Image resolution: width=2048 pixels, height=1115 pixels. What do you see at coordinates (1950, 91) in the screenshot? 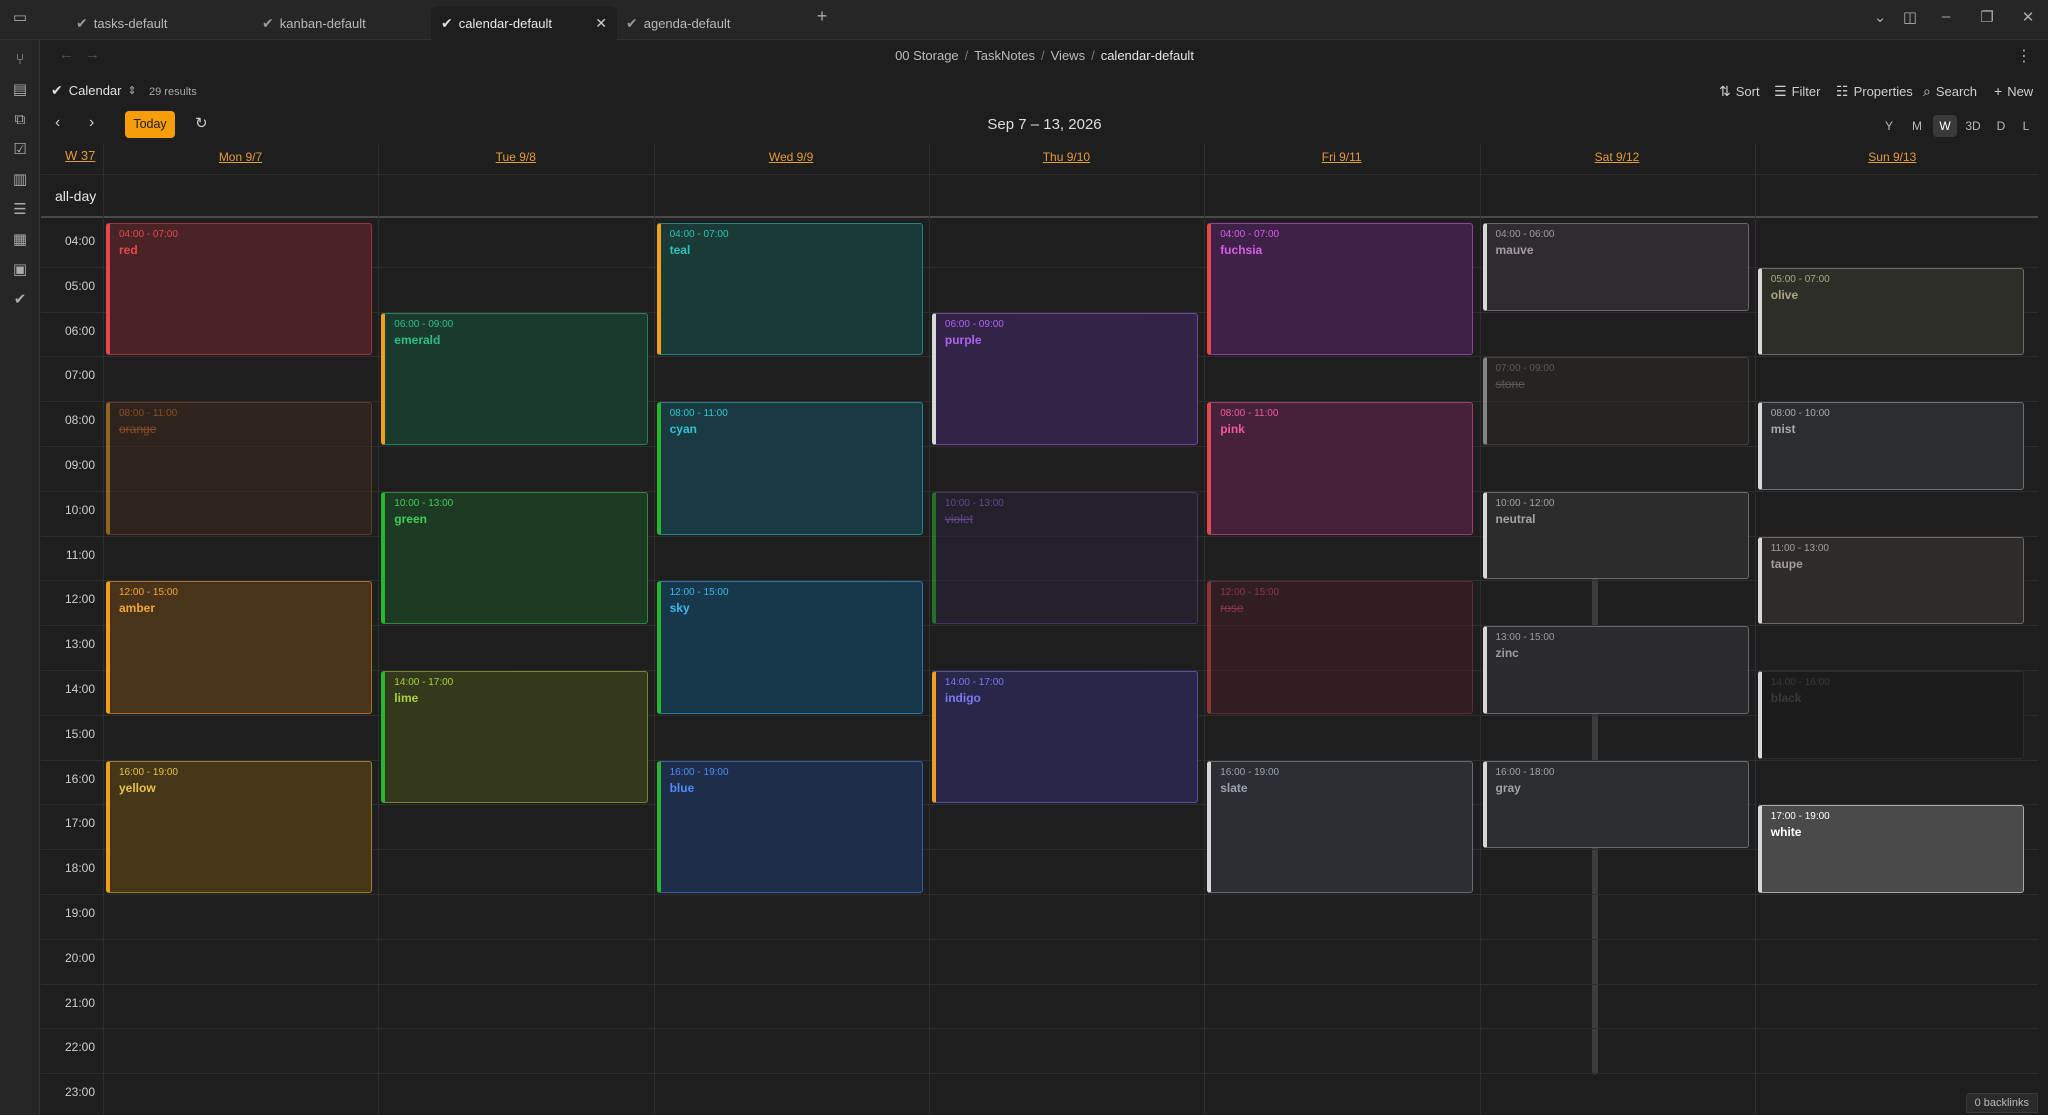
I see `search-button: ⌕ Search` at bounding box center [1950, 91].